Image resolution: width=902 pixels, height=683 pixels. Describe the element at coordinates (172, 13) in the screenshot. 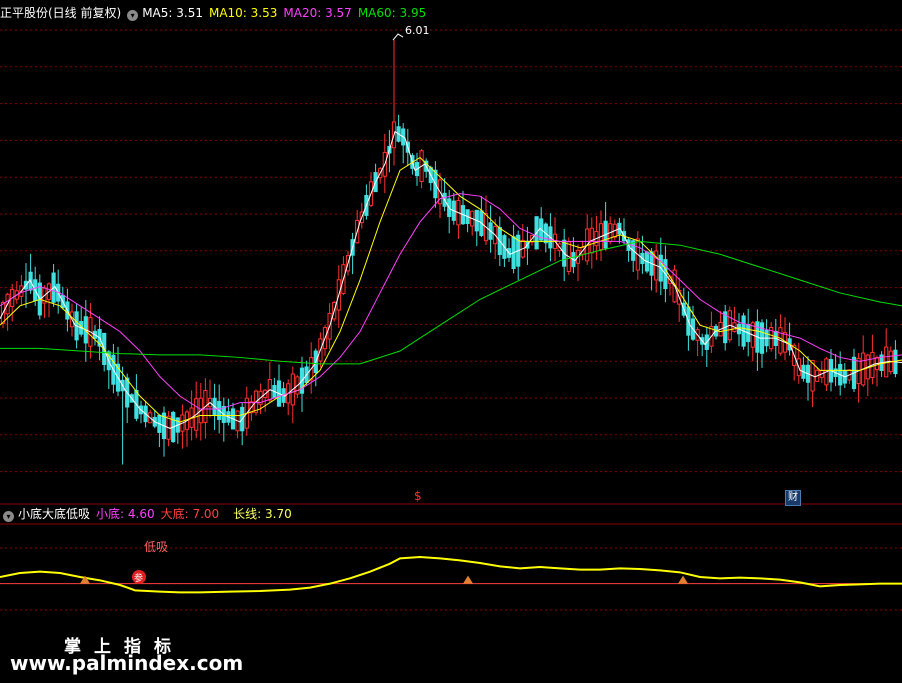

I see `ma5-value: MA5: 3.51` at that location.